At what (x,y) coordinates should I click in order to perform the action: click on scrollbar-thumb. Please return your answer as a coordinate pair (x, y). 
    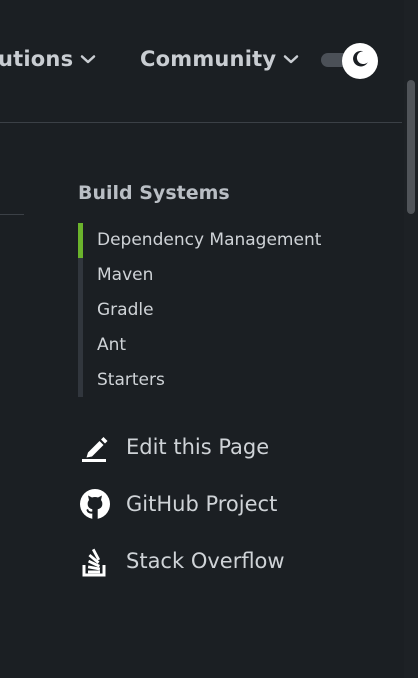
    Looking at the image, I should click on (411, 147).